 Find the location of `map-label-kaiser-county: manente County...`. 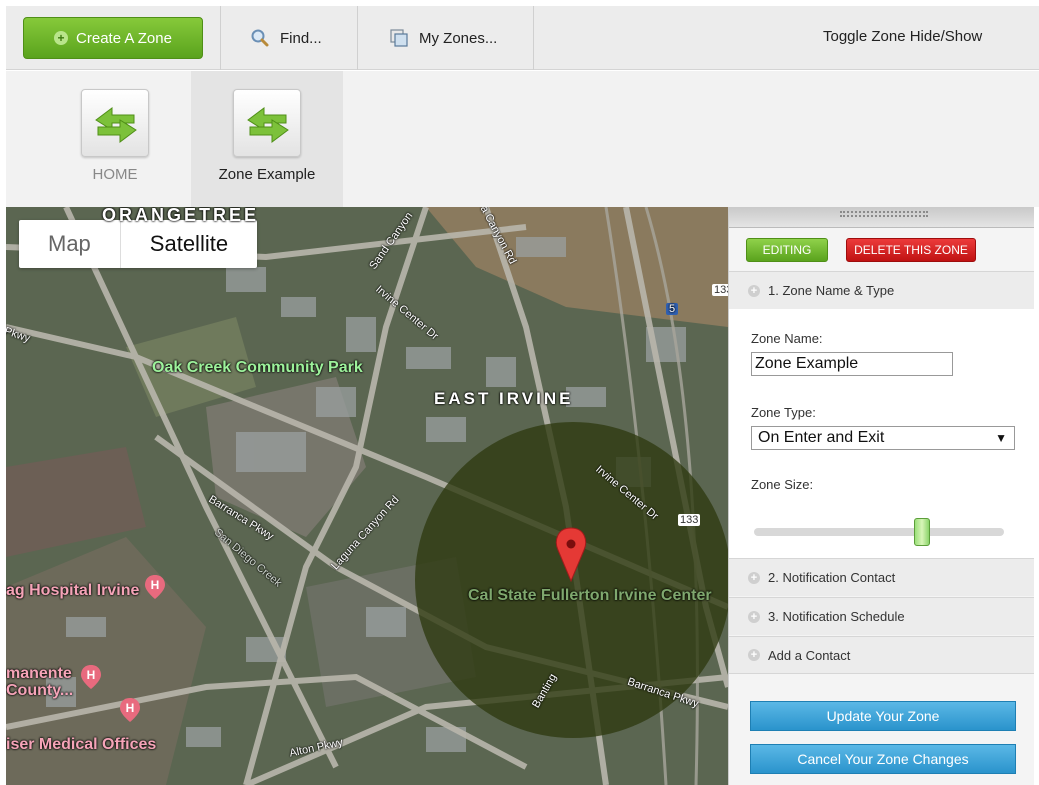

map-label-kaiser-county: manente County... is located at coordinates (40, 682).